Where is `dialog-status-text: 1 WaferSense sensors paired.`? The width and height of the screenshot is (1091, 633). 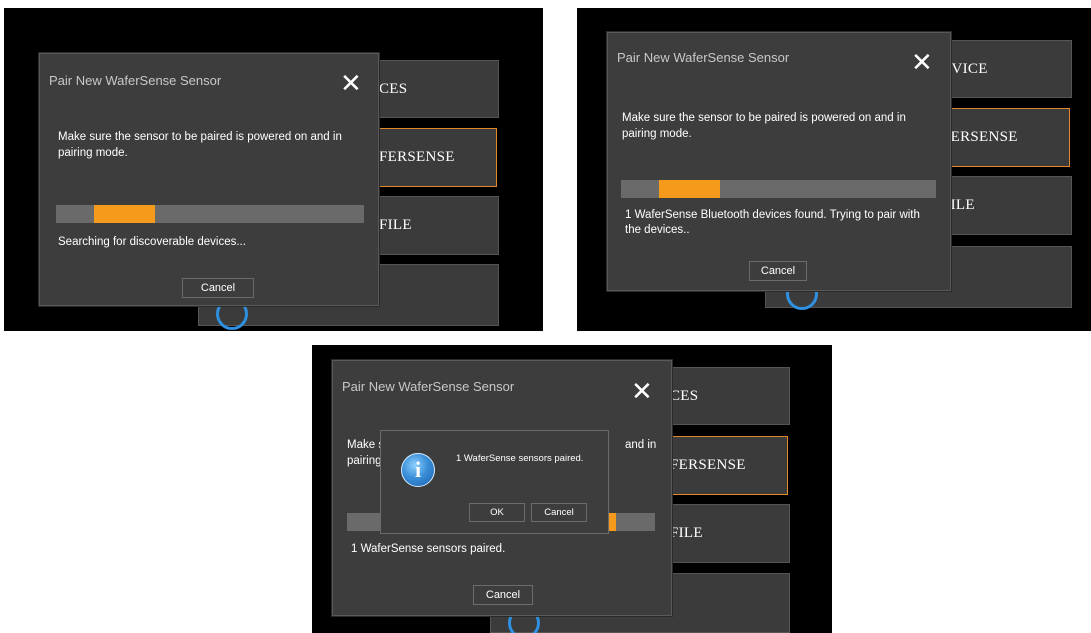 dialog-status-text: 1 WaferSense sensors paired. is located at coordinates (428, 549).